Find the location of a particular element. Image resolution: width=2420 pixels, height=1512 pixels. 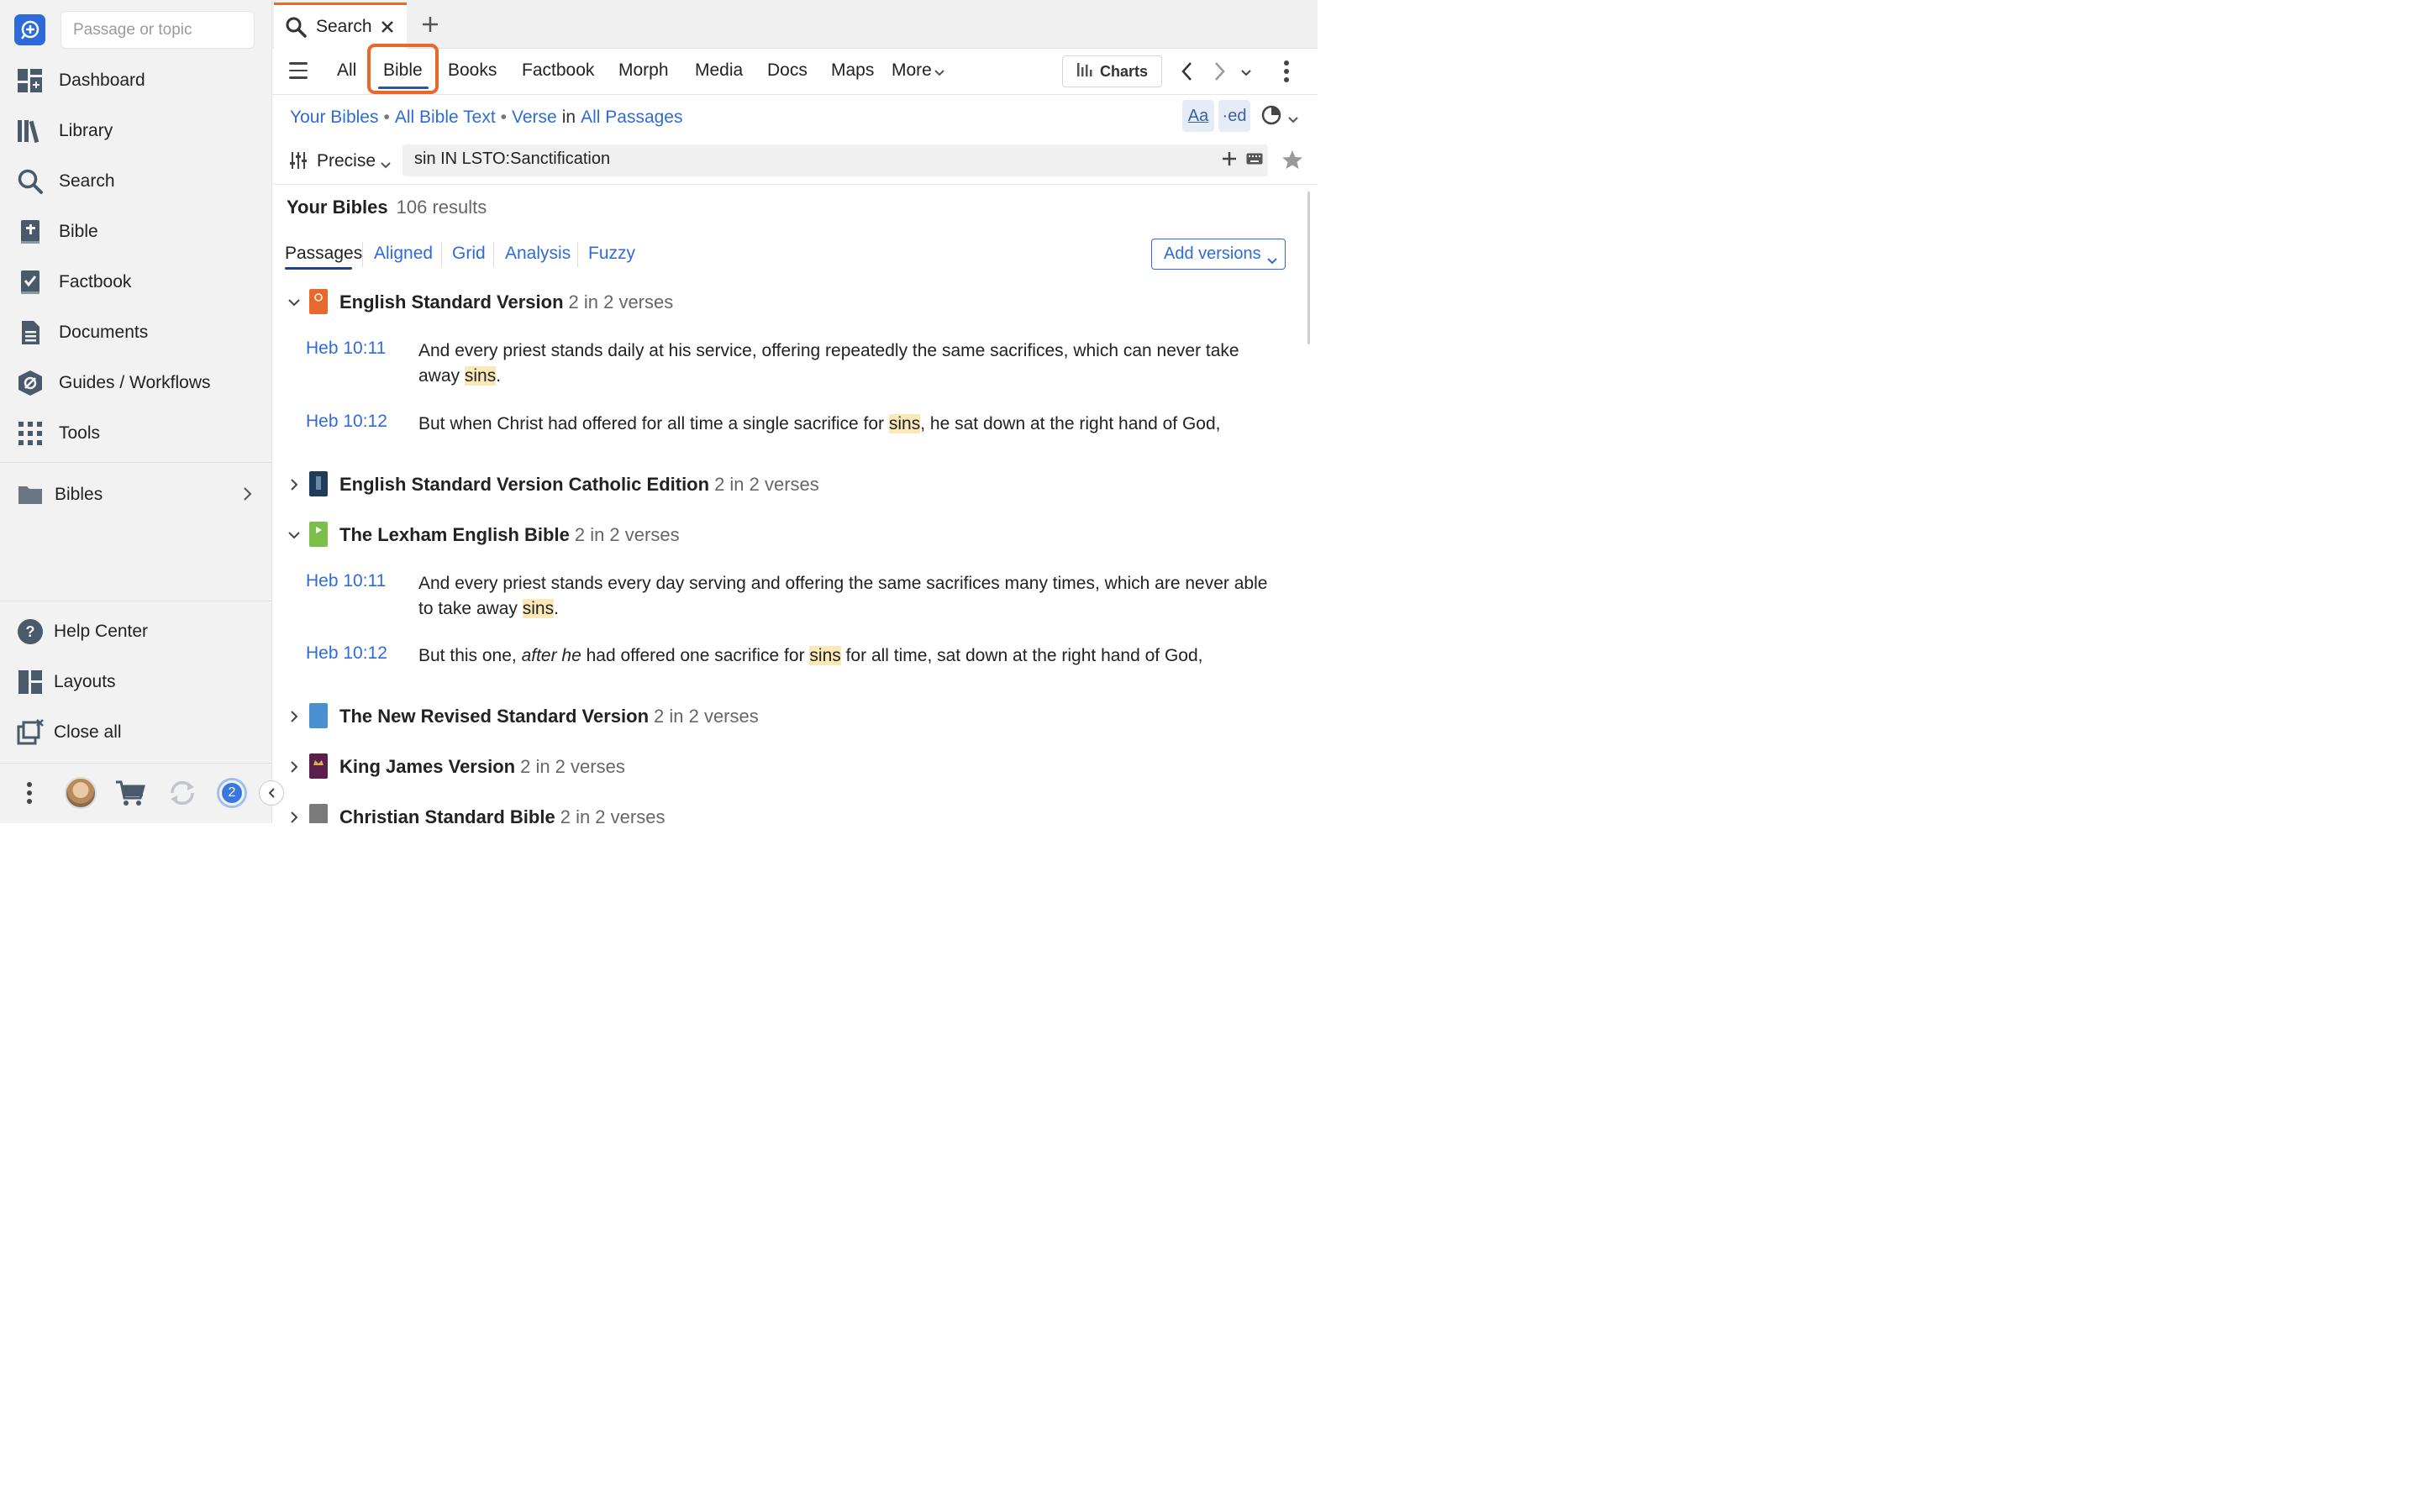

layouts-button: Layouts is located at coordinates (135, 682).